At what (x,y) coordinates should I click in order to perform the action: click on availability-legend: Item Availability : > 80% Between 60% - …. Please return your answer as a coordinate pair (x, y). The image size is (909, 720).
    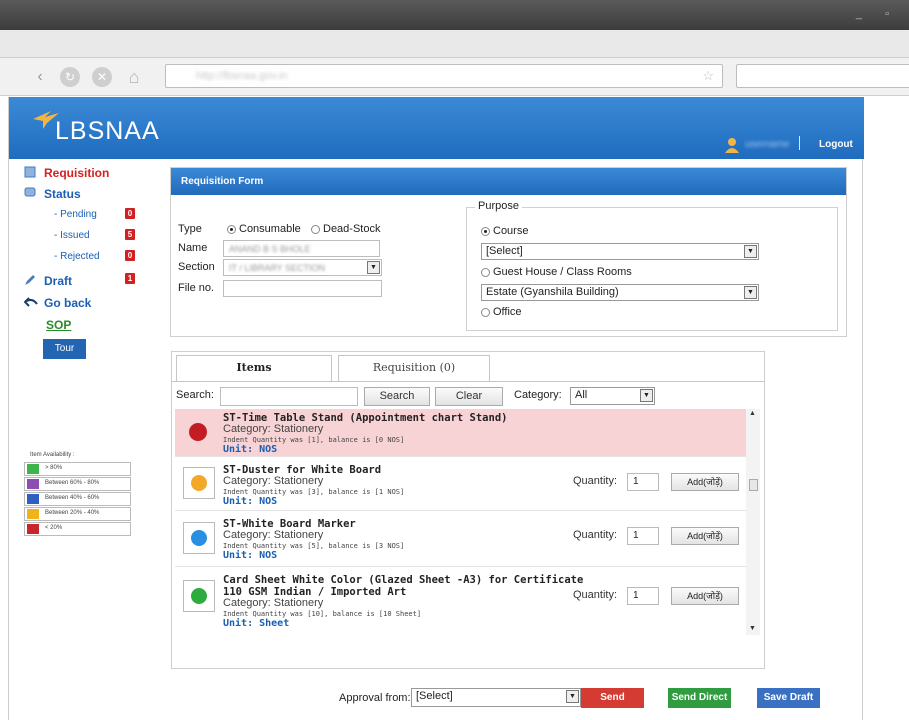
    Looking at the image, I should click on (79, 497).